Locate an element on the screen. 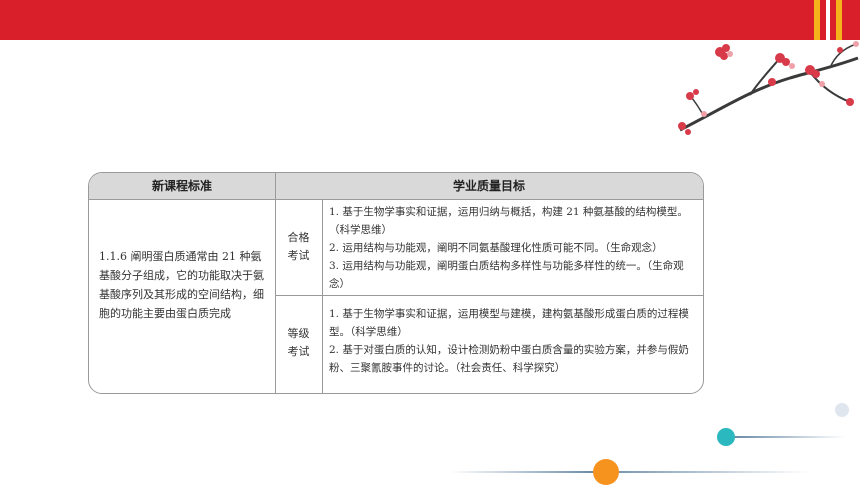 This screenshot has height=485, width=860. goal-item: 3. 运用结构与功能观，阐明蛋白质结构多样性与功能多样性的统一。（生命观念） is located at coordinates (506, 275).